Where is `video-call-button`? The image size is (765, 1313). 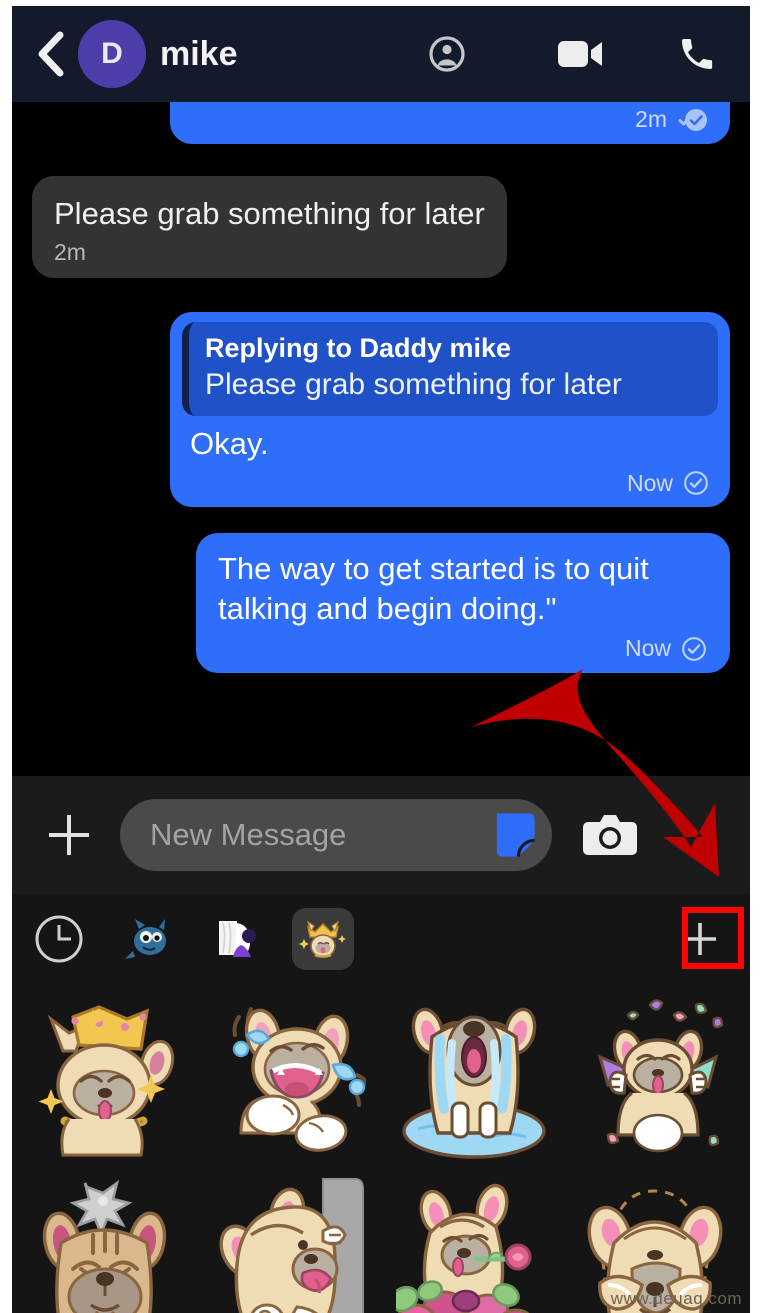
video-call-button is located at coordinates (581, 54).